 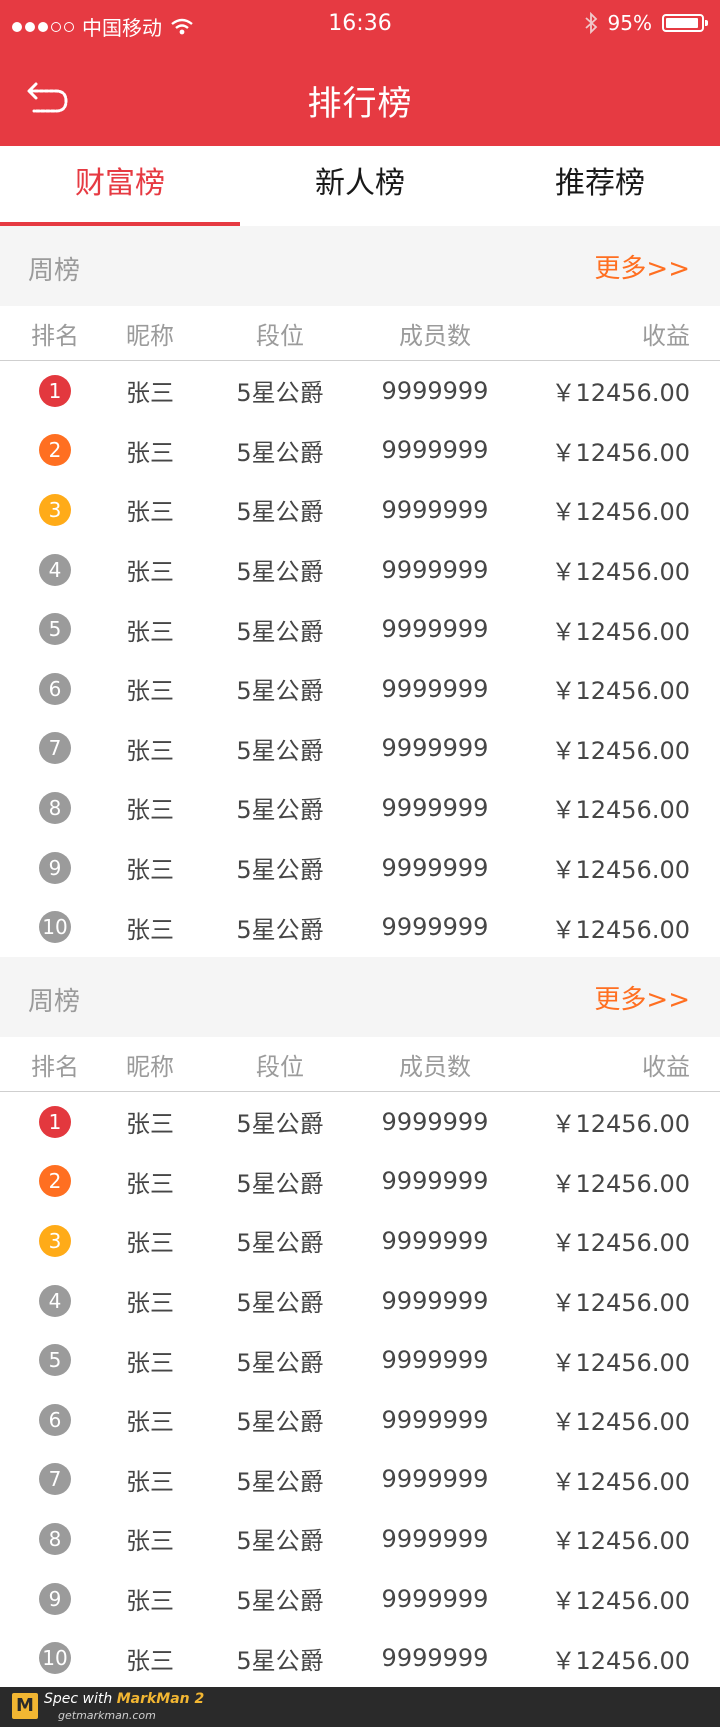 I want to click on rank-badge: 2, so click(x=55, y=1181).